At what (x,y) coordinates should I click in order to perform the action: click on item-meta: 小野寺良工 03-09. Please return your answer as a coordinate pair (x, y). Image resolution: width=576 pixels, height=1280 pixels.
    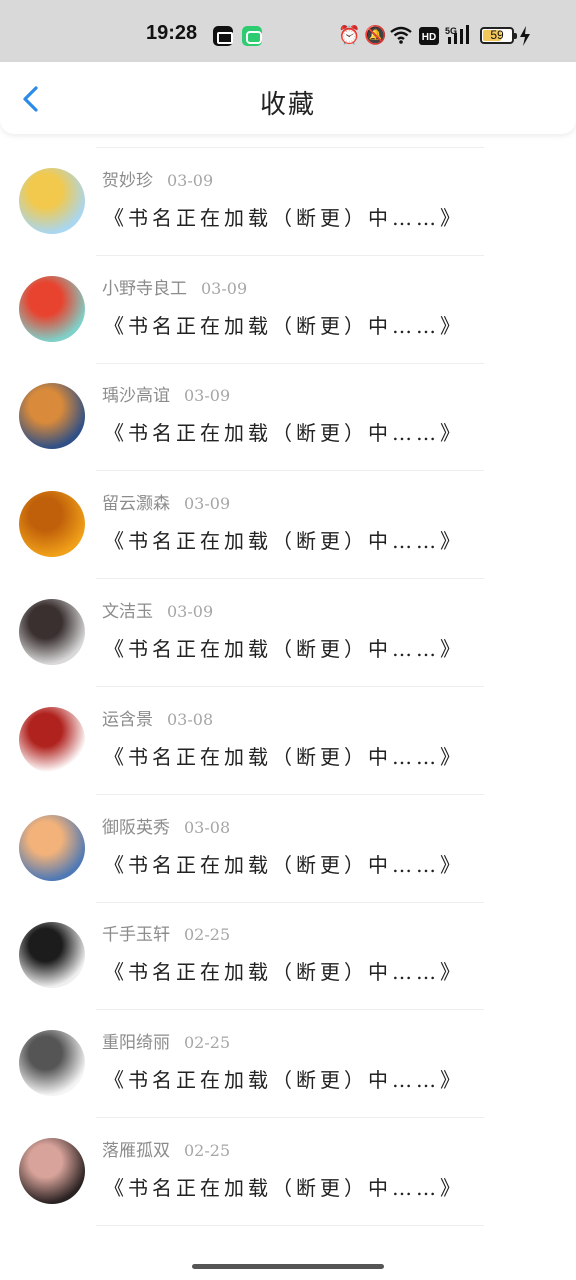
    Looking at the image, I should click on (174, 287).